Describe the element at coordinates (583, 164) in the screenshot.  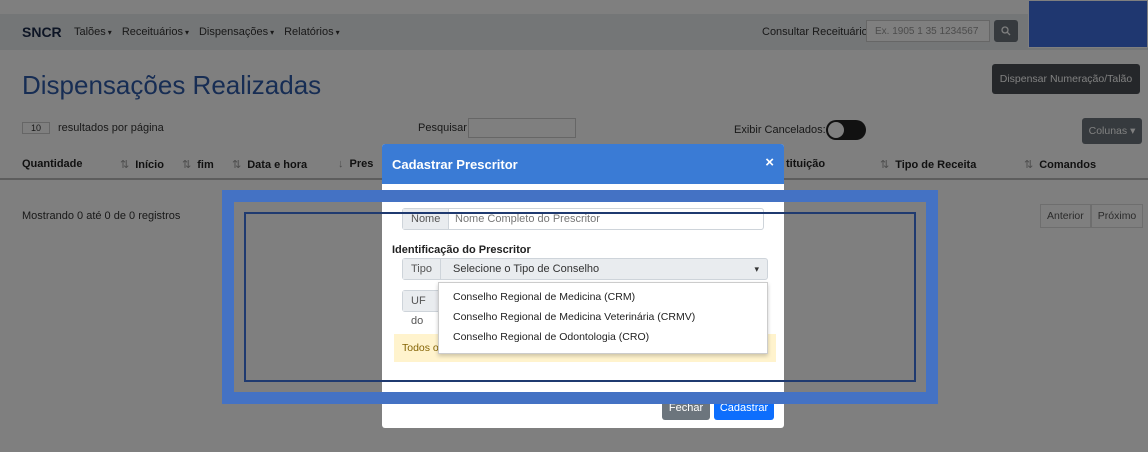
I see `modal-header: Cadastrar Prescritor ×` at that location.